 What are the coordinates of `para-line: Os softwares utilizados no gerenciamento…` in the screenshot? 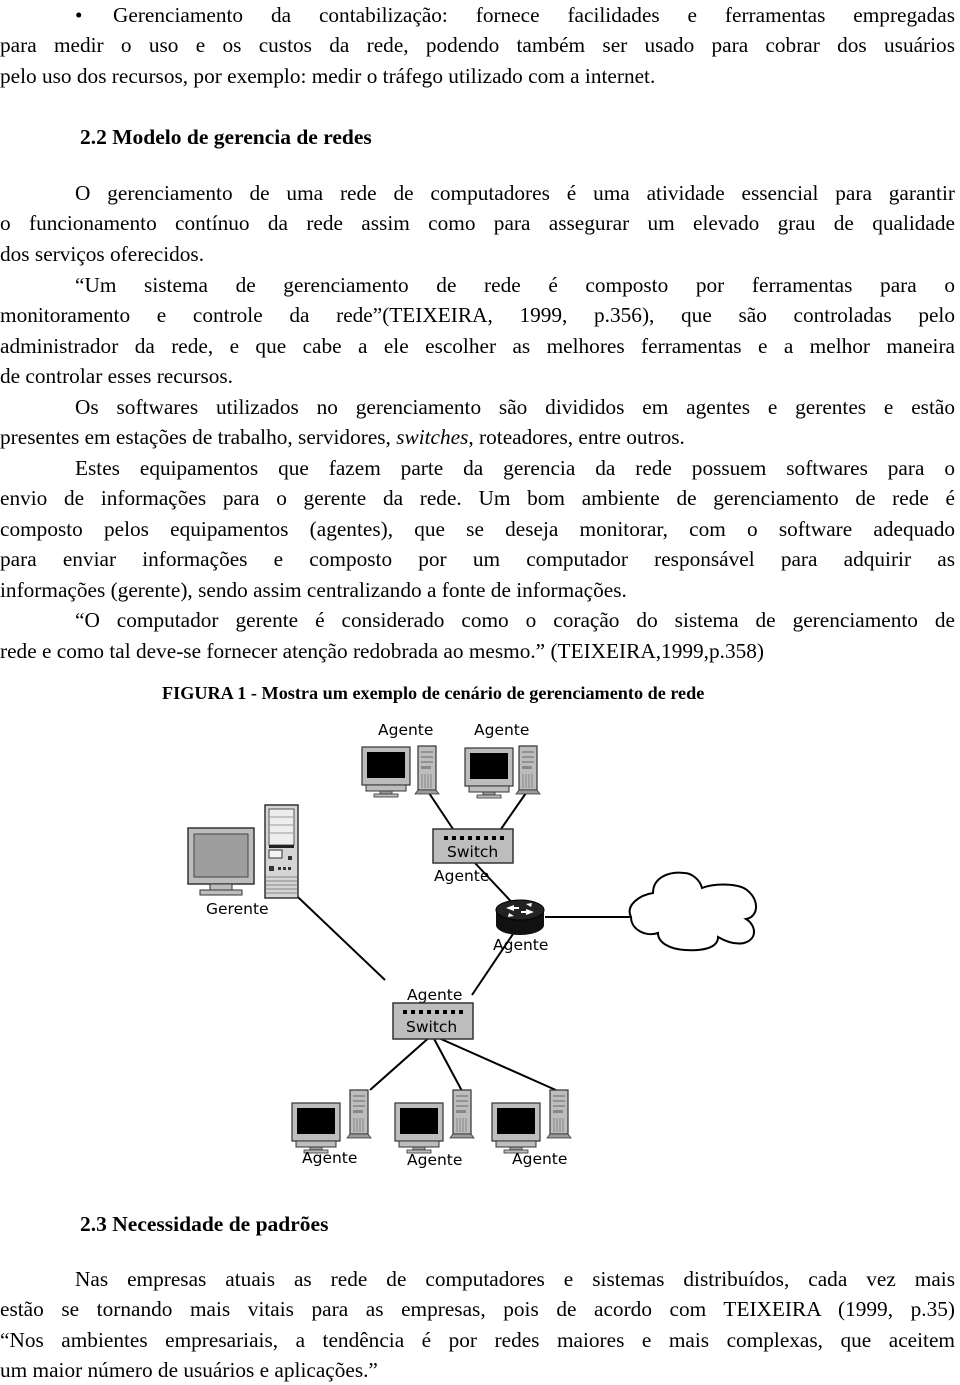 It's located at (515, 407).